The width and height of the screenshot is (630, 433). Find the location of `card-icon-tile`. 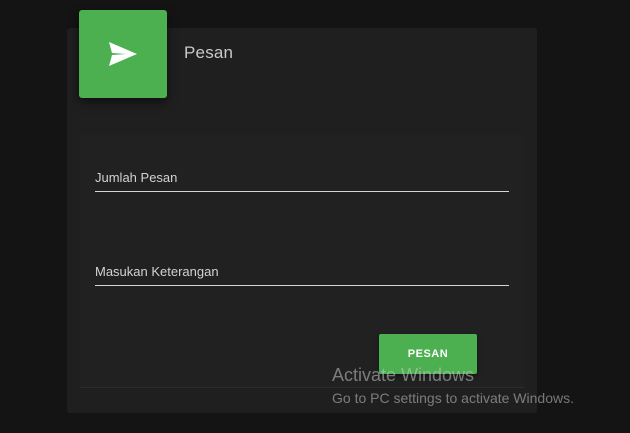

card-icon-tile is located at coordinates (123, 54).